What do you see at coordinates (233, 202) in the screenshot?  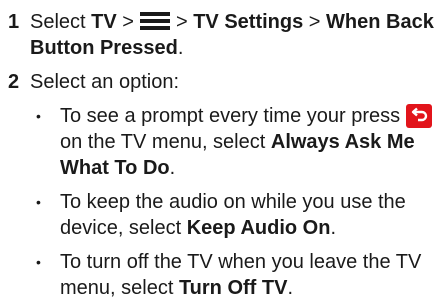 I see `option-2-line-1: To keep the audio on while you use the` at bounding box center [233, 202].